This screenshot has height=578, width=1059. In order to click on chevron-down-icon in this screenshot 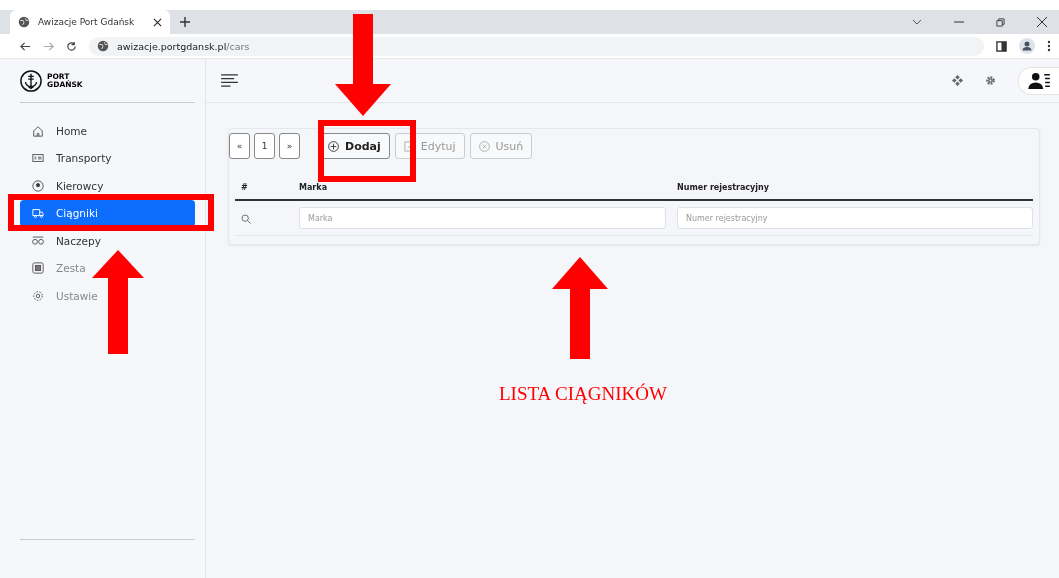, I will do `click(917, 22)`.